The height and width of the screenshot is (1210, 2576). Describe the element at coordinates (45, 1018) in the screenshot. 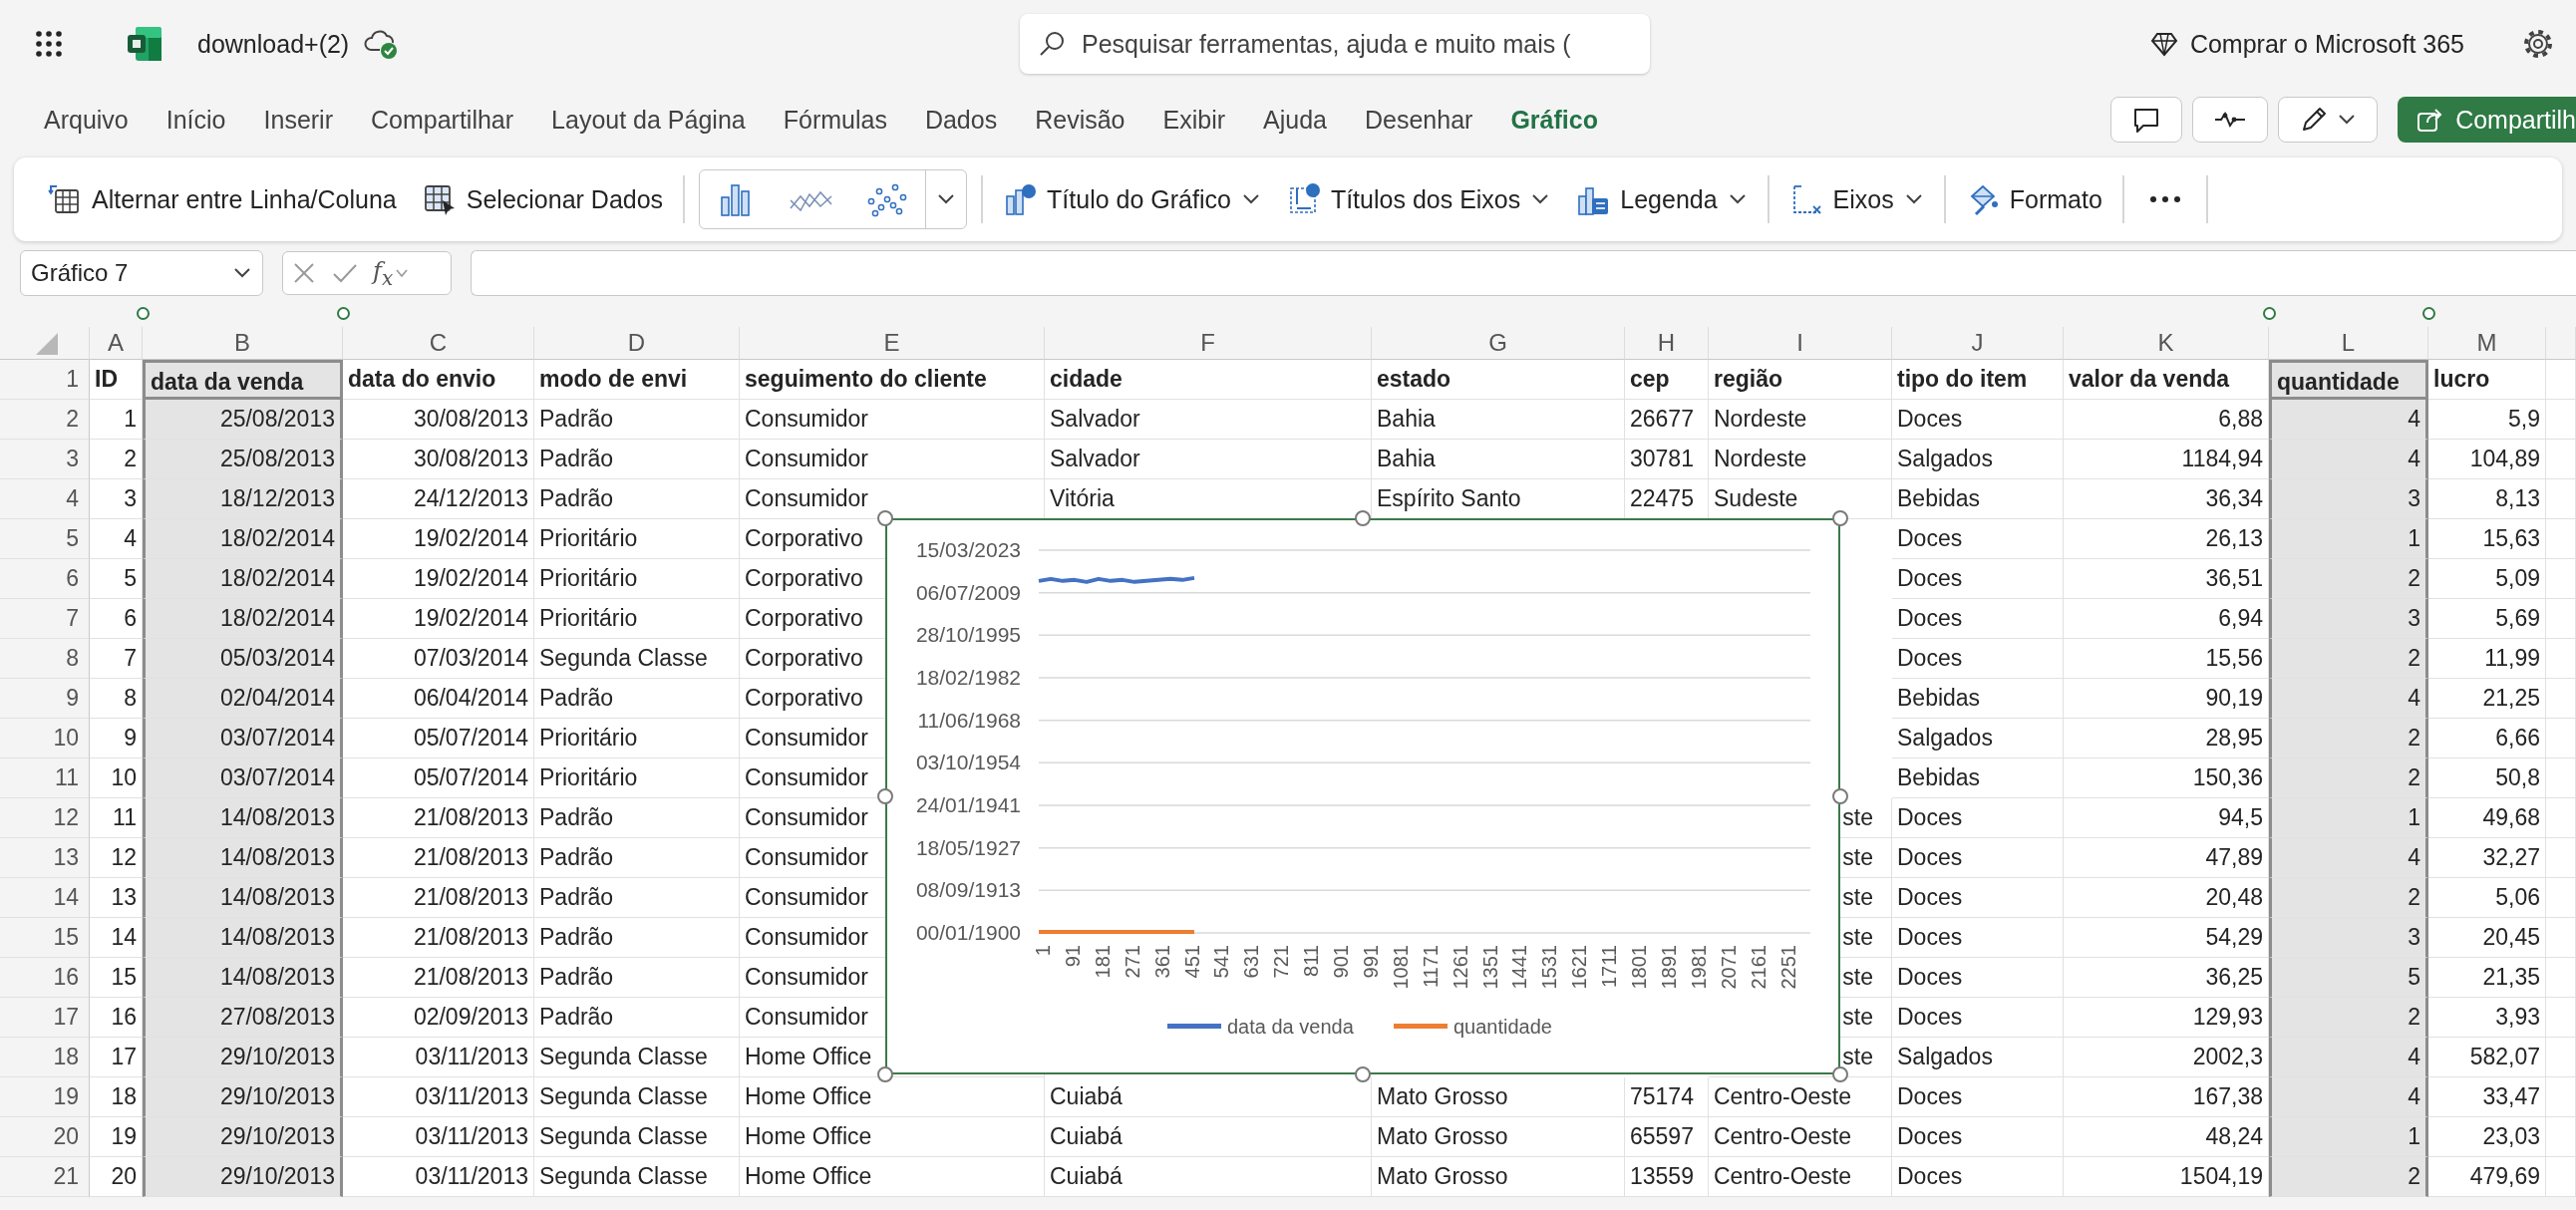

I see `row-header: 17` at that location.